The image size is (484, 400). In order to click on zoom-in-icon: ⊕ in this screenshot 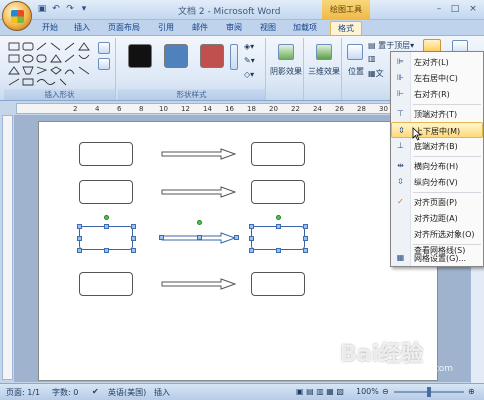, I will do `click(471, 391)`.